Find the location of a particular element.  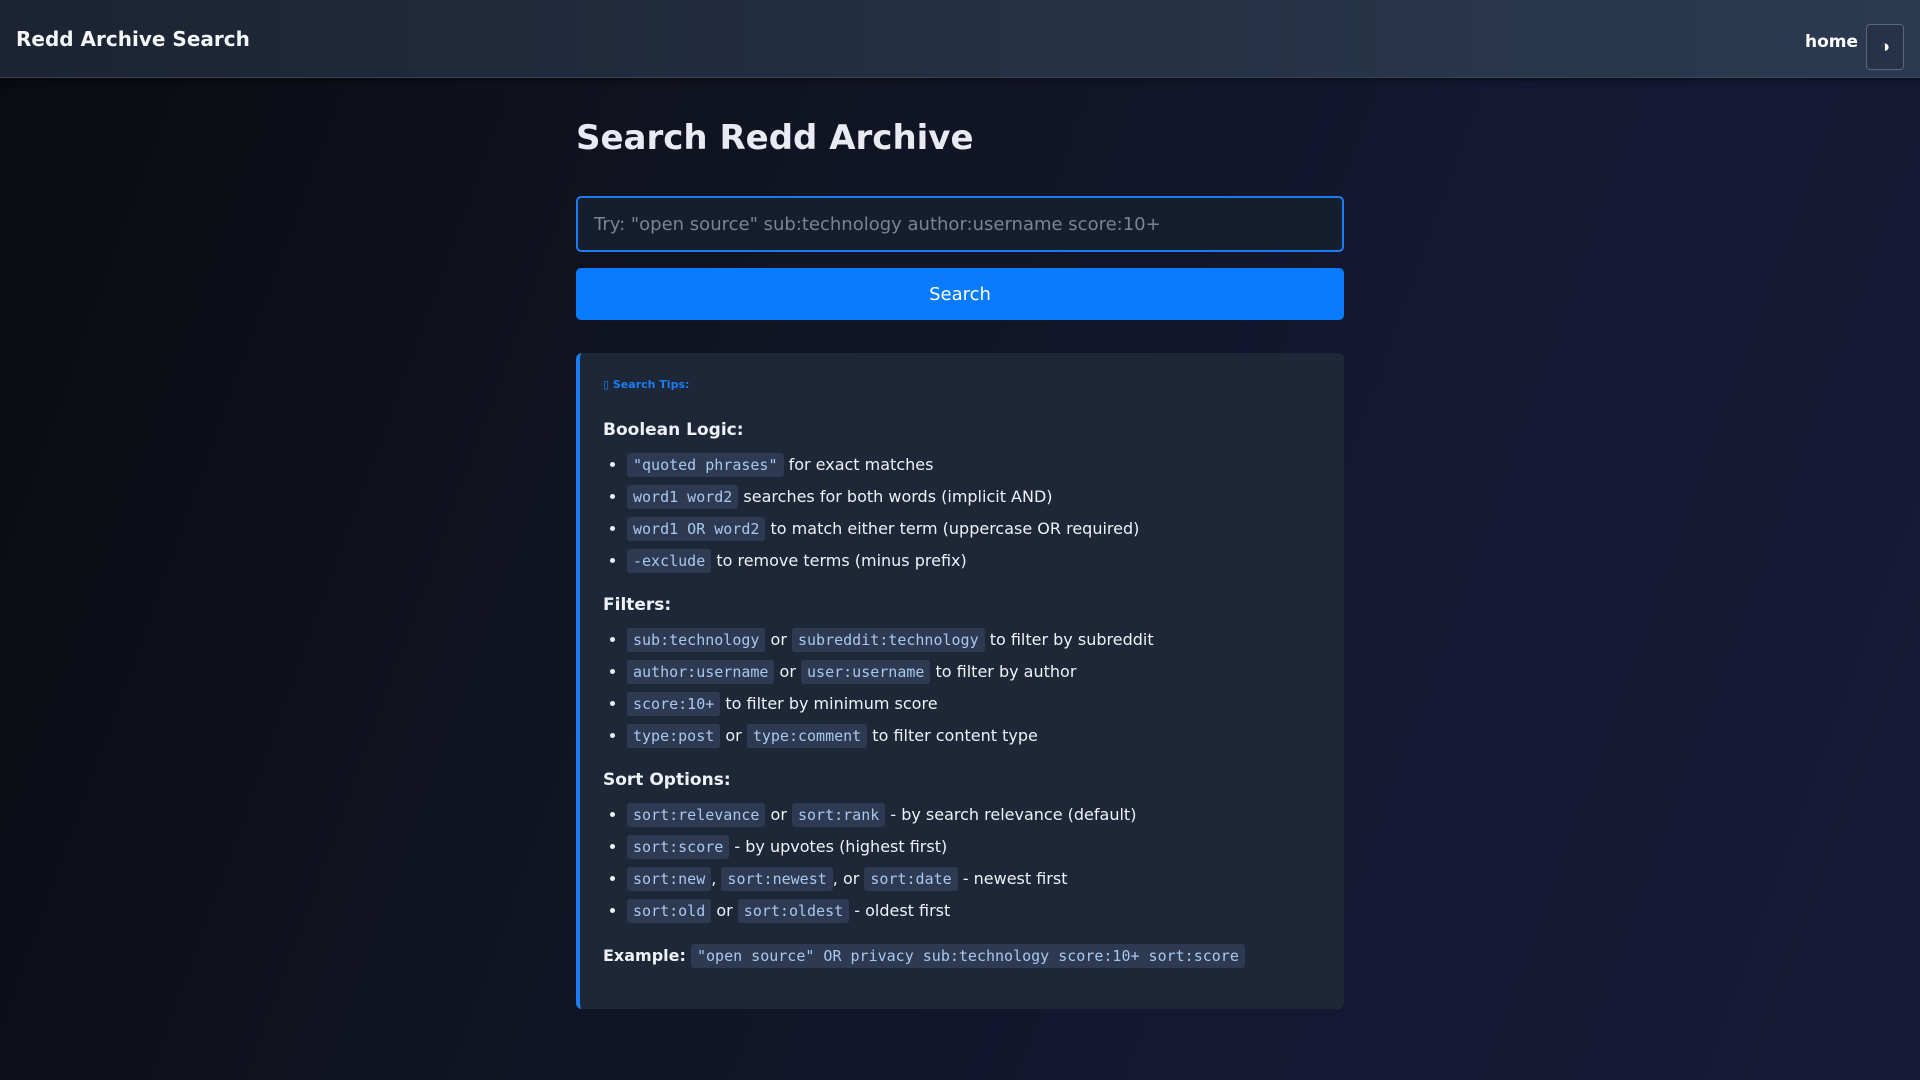

boolean-logic-title: Boolean Logic: is located at coordinates (673, 430).